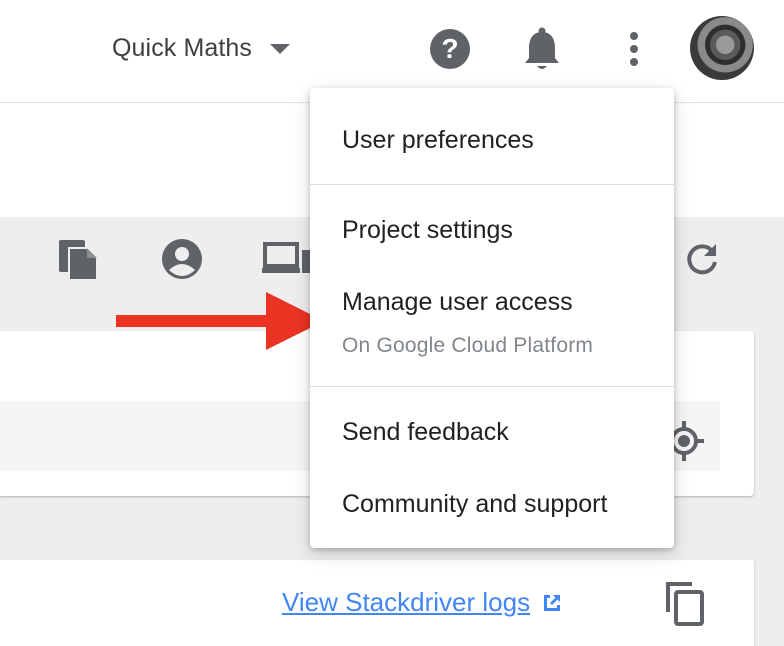 This screenshot has height=646, width=784. What do you see at coordinates (722, 48) in the screenshot?
I see `avatar` at bounding box center [722, 48].